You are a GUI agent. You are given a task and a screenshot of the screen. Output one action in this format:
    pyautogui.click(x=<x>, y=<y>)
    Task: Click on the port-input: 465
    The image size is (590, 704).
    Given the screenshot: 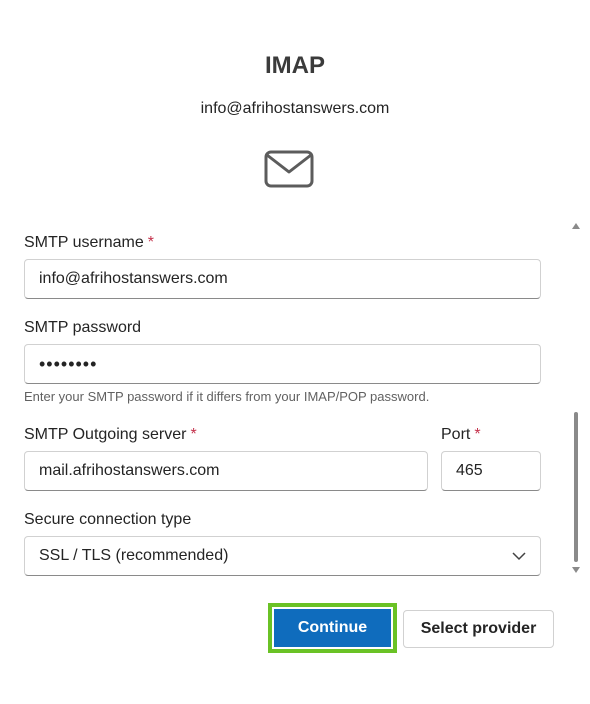 What is the action you would take?
    pyautogui.click(x=491, y=471)
    